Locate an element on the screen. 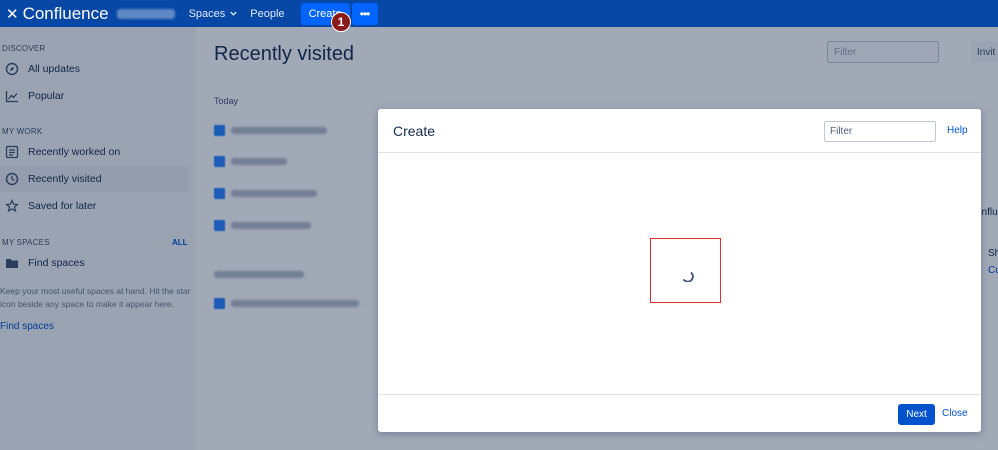 The image size is (998, 450). dialog-title: Create is located at coordinates (414, 131).